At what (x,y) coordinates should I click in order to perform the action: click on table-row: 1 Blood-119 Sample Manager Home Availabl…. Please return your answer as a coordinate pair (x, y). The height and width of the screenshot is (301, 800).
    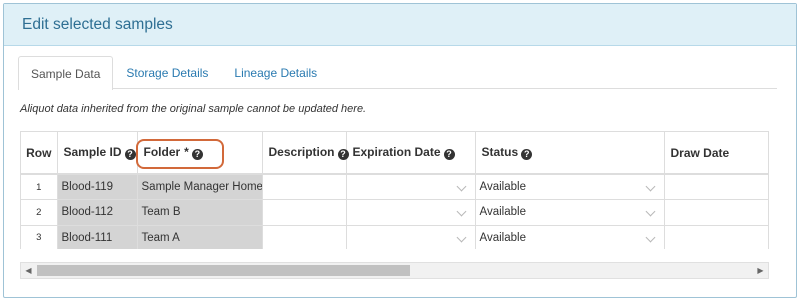
    Looking at the image, I should click on (394, 187).